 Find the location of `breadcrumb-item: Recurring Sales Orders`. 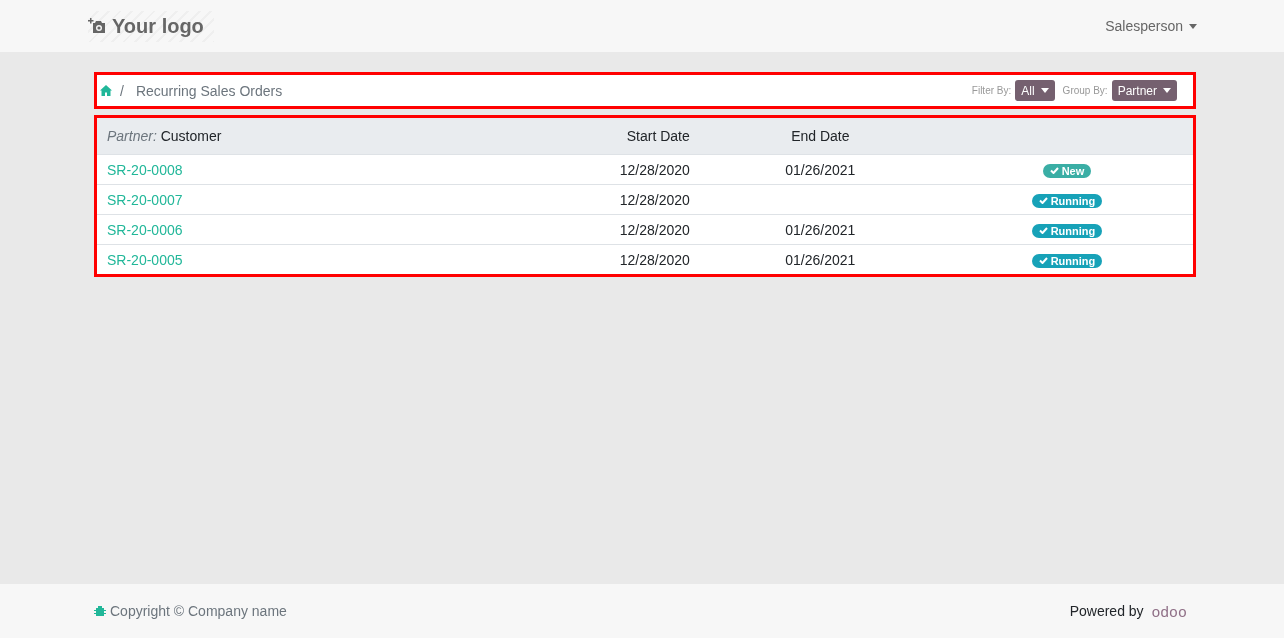

breadcrumb-item: Recurring Sales Orders is located at coordinates (209, 90).